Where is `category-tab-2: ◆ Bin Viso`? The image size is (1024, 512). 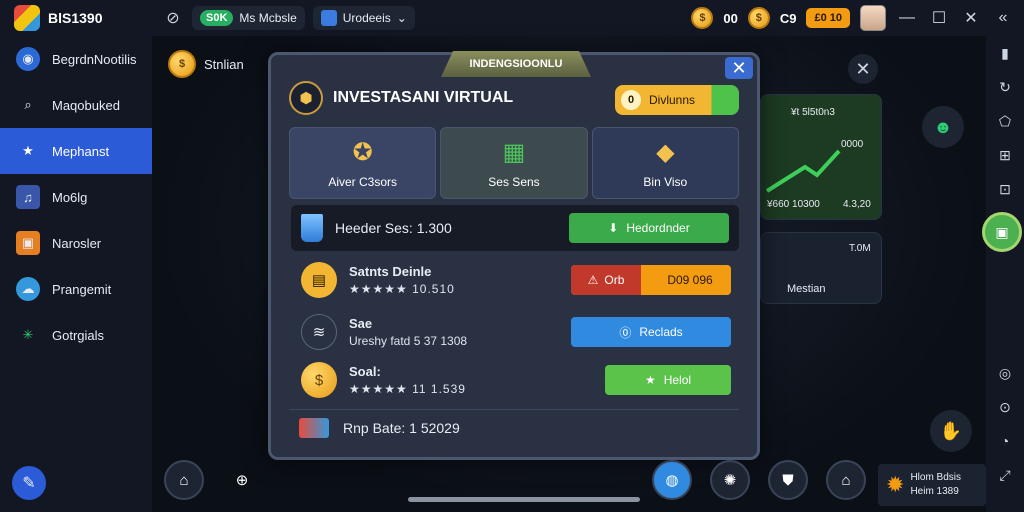 category-tab-2: ◆ Bin Viso is located at coordinates (665, 163).